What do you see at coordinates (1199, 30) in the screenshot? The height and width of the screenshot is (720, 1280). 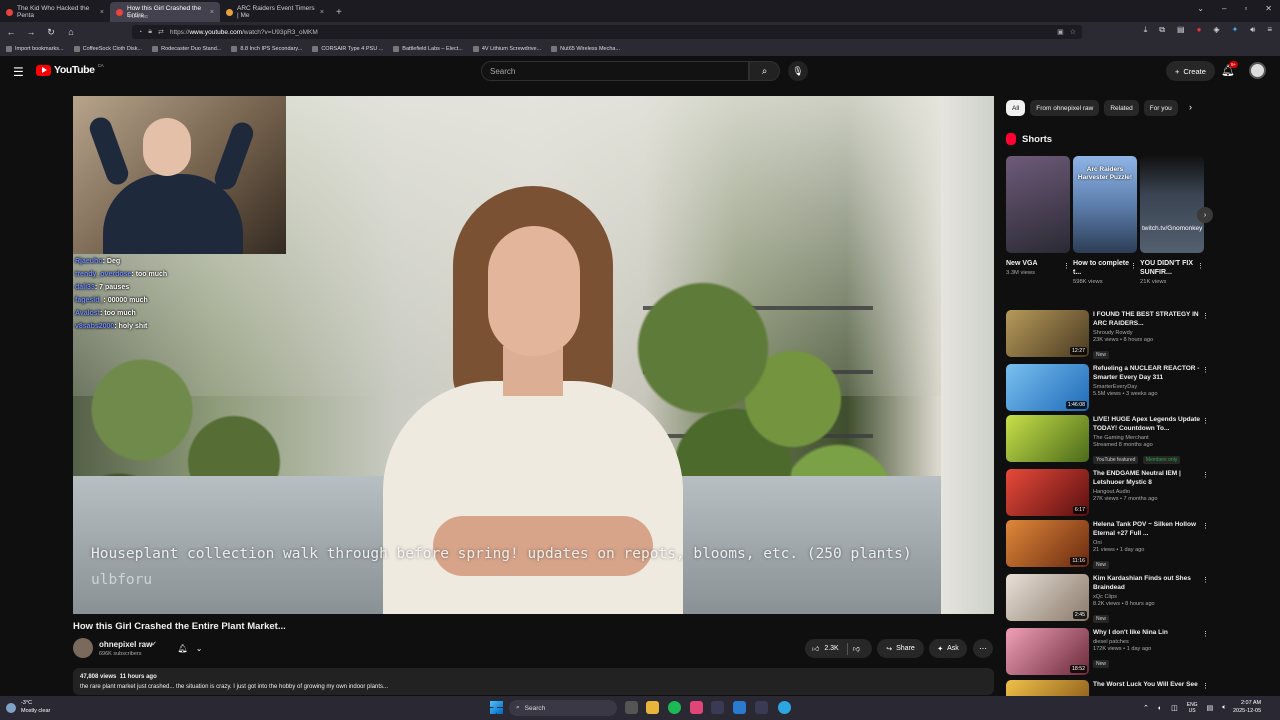 I see `extension-icon: ●` at bounding box center [1199, 30].